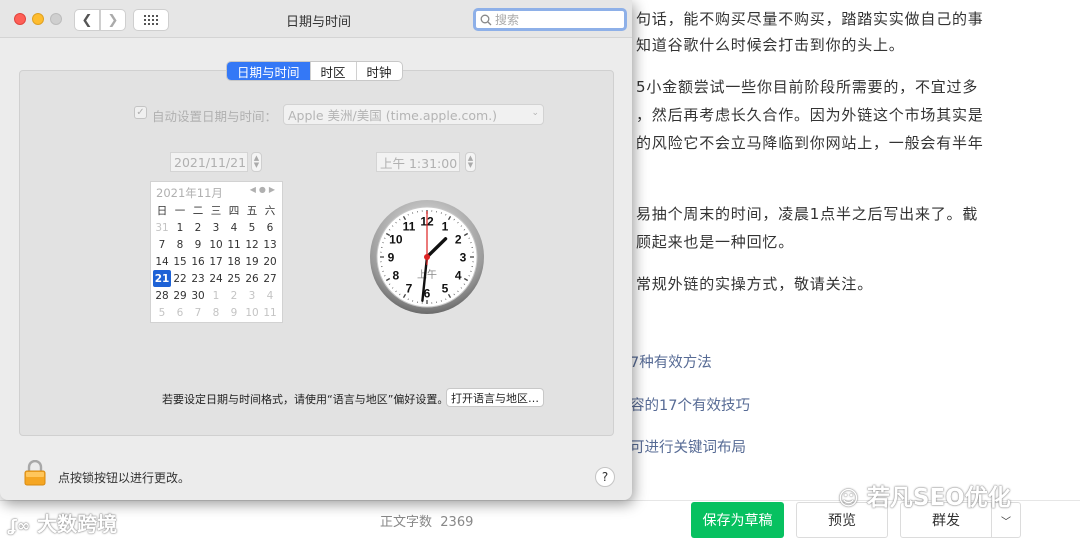 The height and width of the screenshot is (542, 1080). What do you see at coordinates (690, 404) in the screenshot?
I see `article-link: 容的17个有效技巧` at bounding box center [690, 404].